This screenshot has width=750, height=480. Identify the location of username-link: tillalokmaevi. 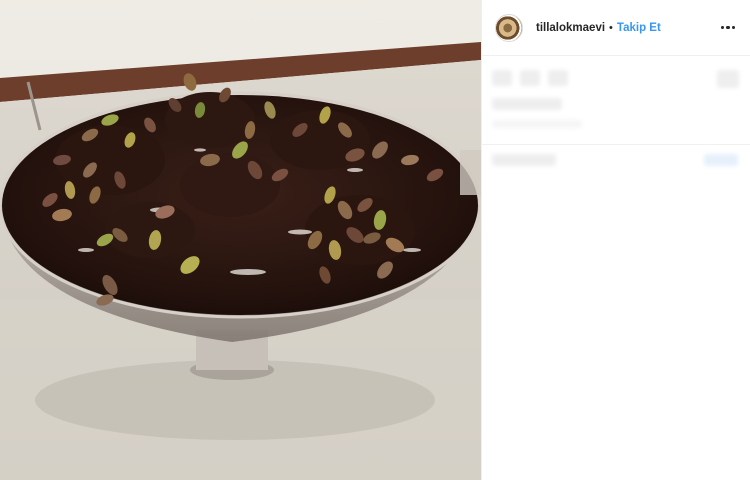
(570, 28).